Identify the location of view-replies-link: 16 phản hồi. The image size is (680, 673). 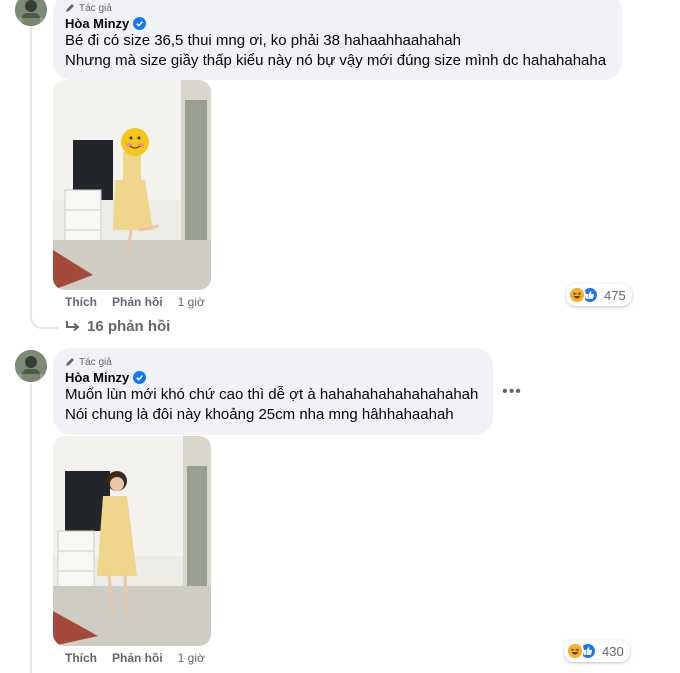
(117, 326).